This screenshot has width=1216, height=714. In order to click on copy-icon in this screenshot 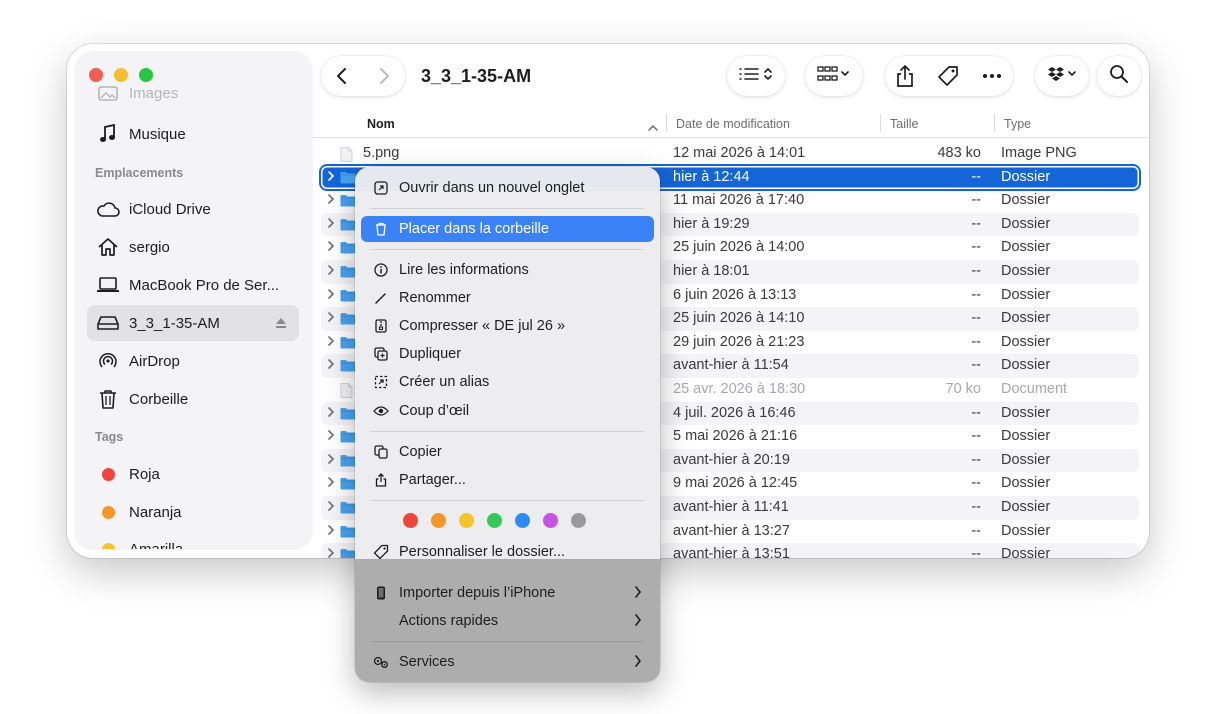, I will do `click(381, 452)`.